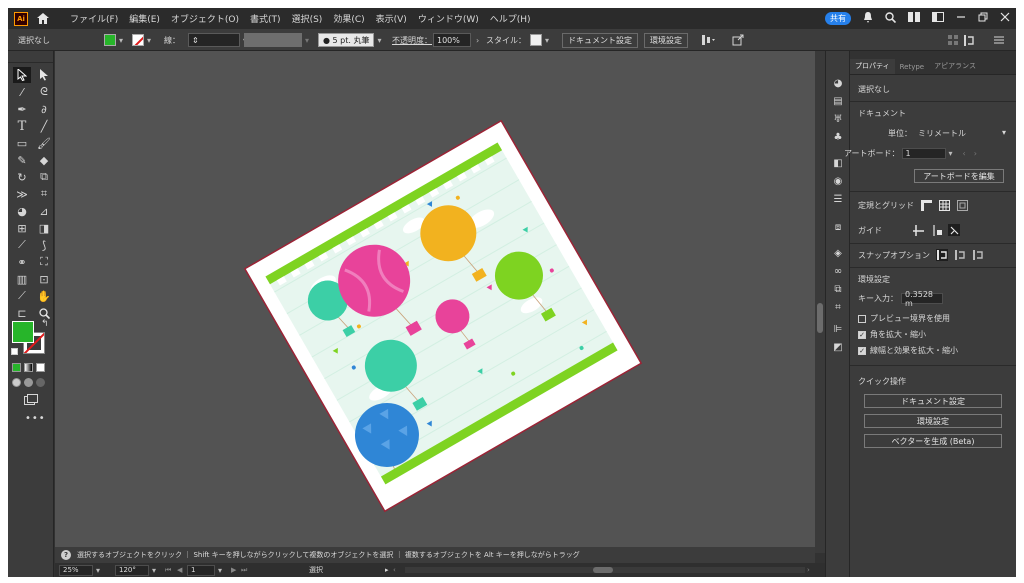 This screenshot has width=1024, height=583. Describe the element at coordinates (838, 18) in the screenshot. I see `share-button: 共有` at that location.